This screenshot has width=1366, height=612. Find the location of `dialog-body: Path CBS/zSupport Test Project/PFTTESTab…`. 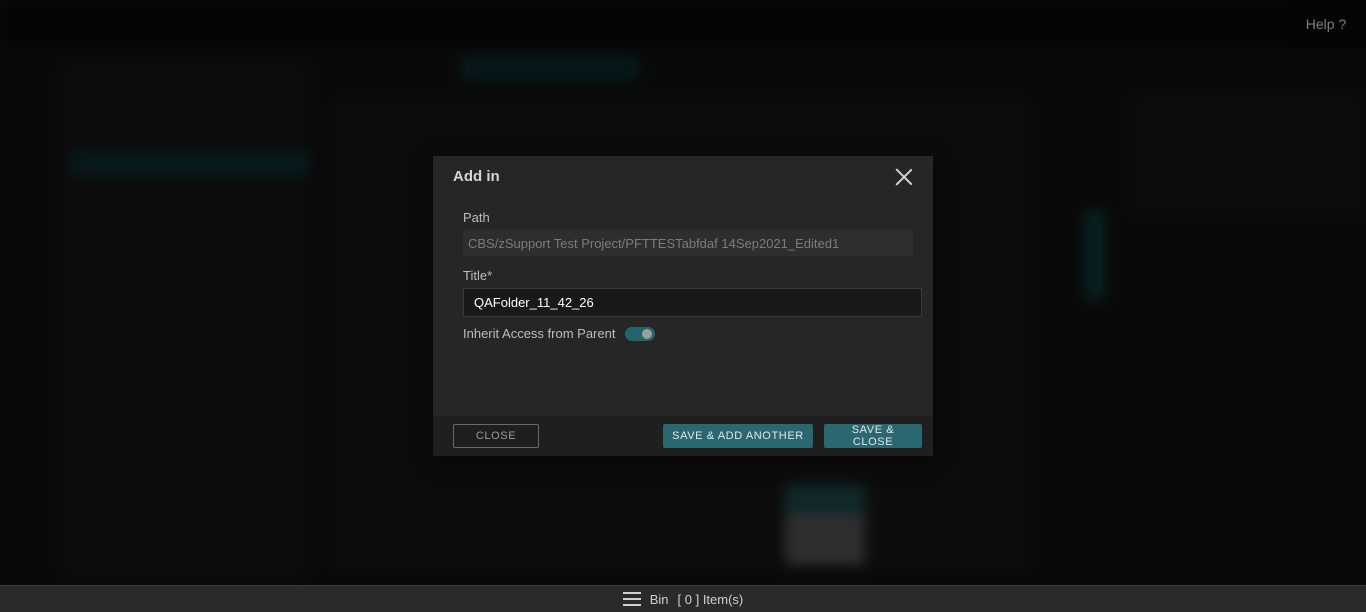

dialog-body: Path CBS/zSupport Test Project/PFTTESTab… is located at coordinates (683, 268).